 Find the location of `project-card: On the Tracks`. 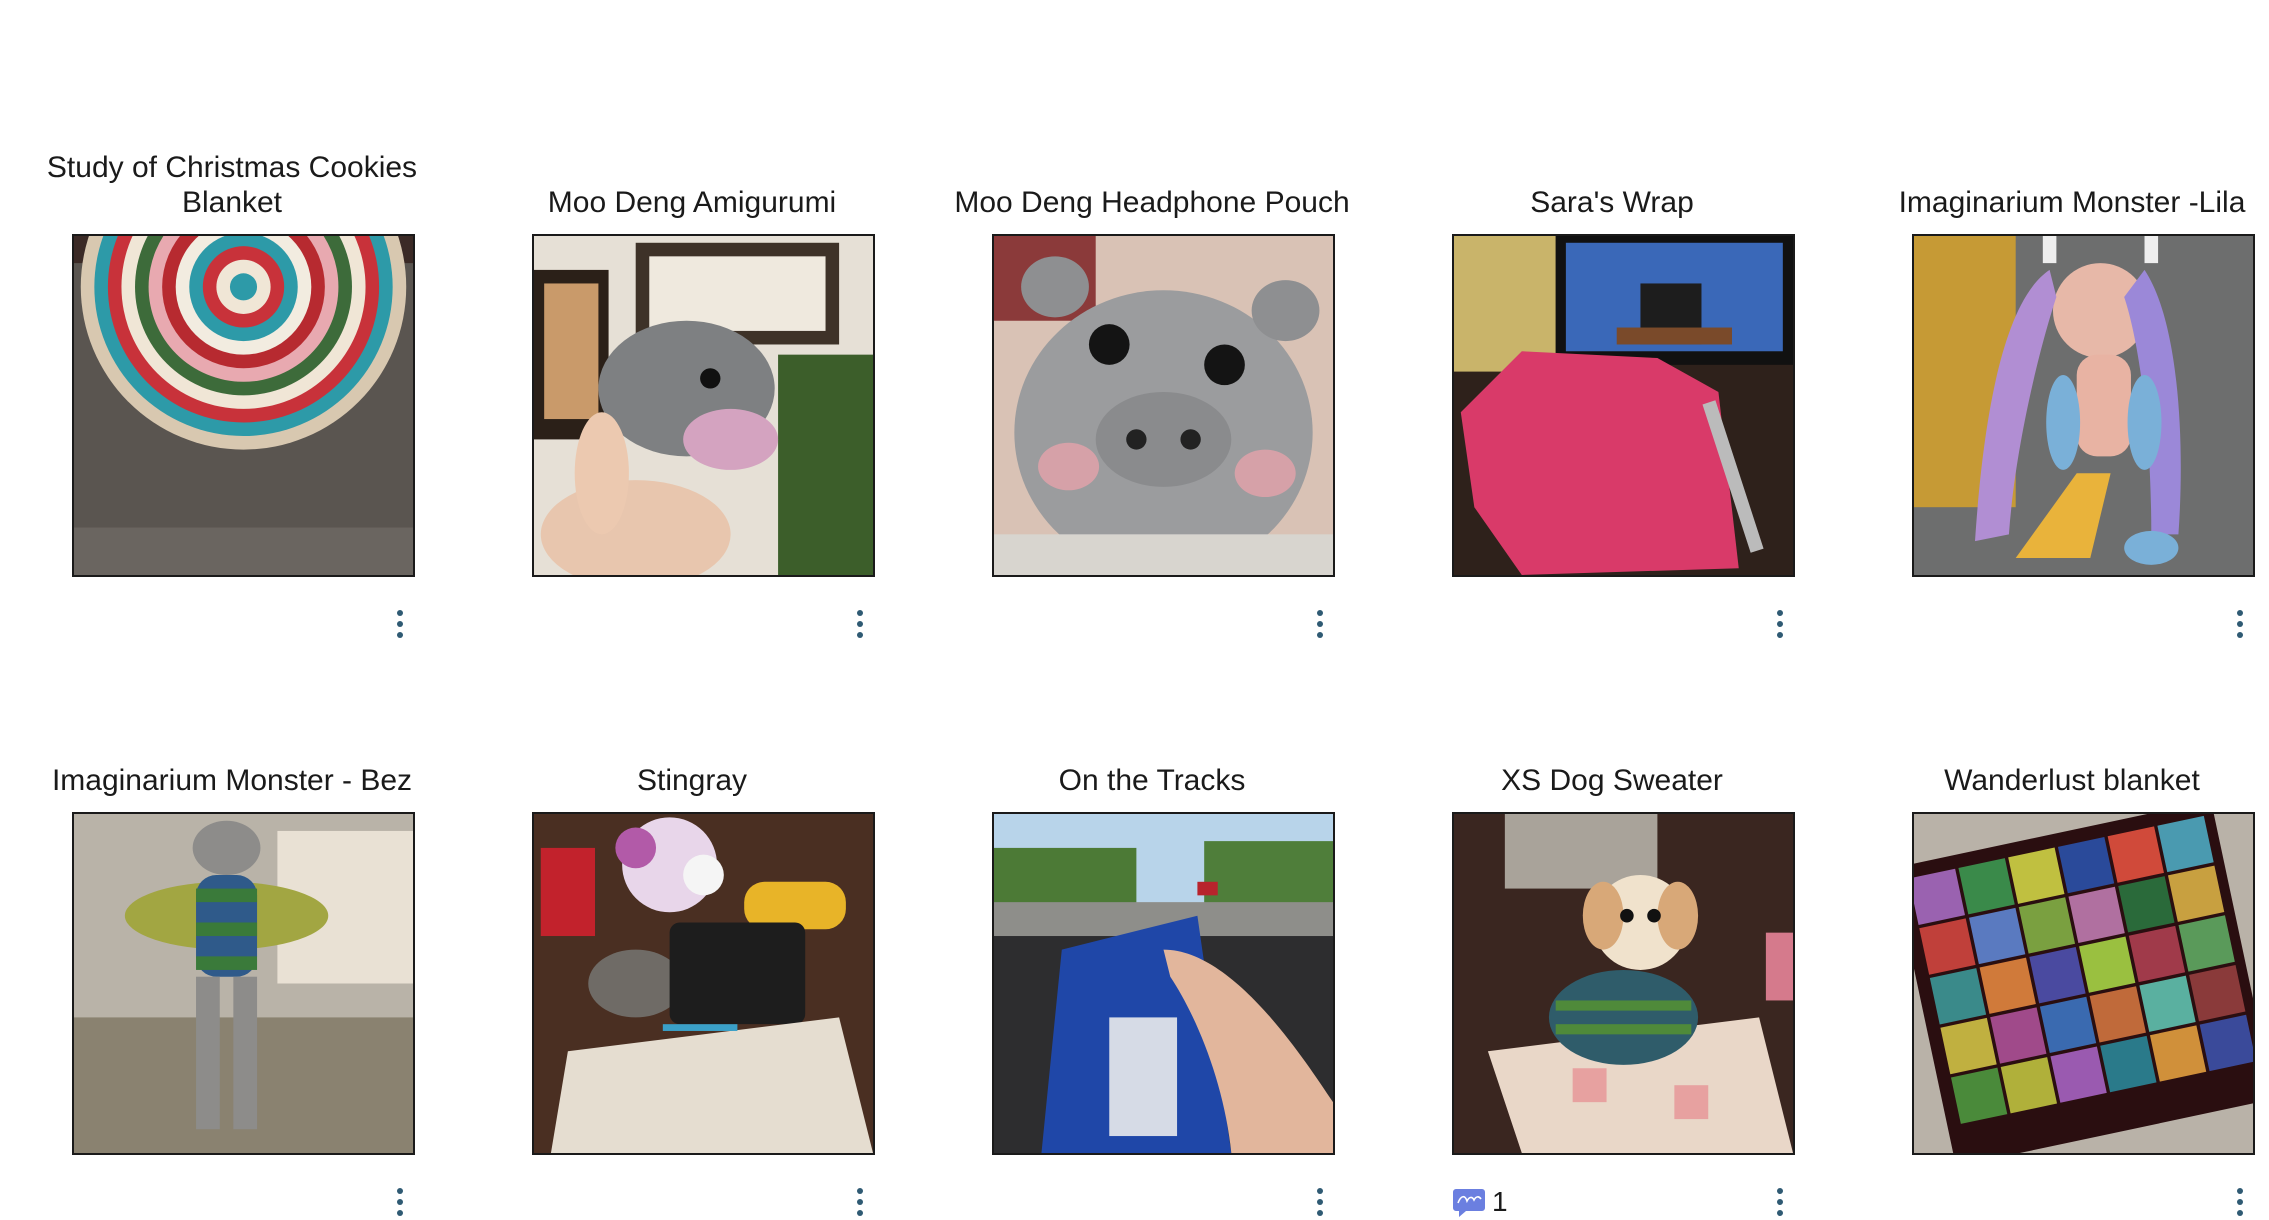

project-card: On the Tracks is located at coordinates (1152, 897).